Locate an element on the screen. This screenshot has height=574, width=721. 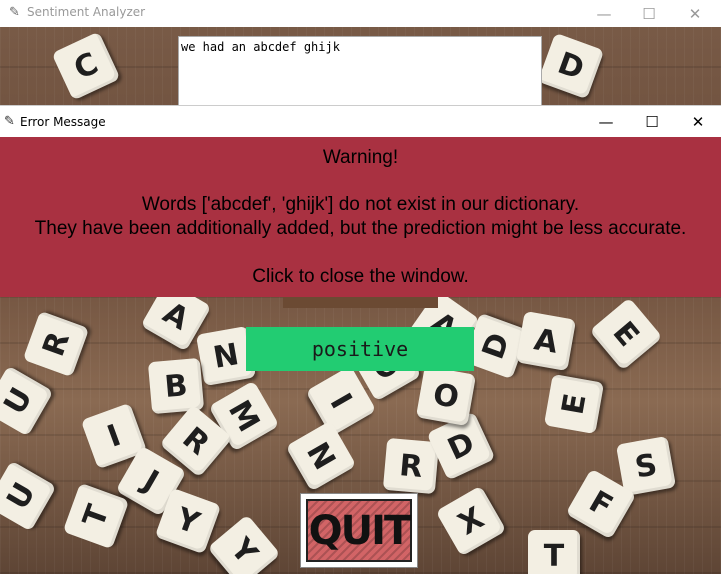
quit-button-image: QUIT is located at coordinates (359, 530).